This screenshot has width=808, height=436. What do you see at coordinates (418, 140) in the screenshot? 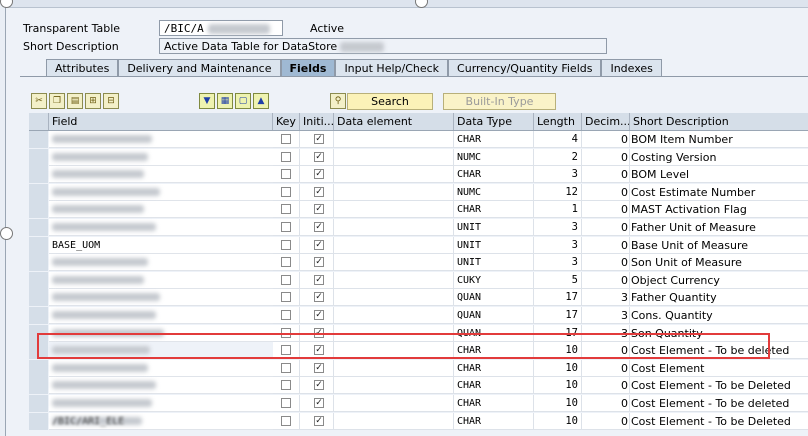
I see `table-row: ✓ CHAR 4 0 BOM Item Number` at bounding box center [418, 140].